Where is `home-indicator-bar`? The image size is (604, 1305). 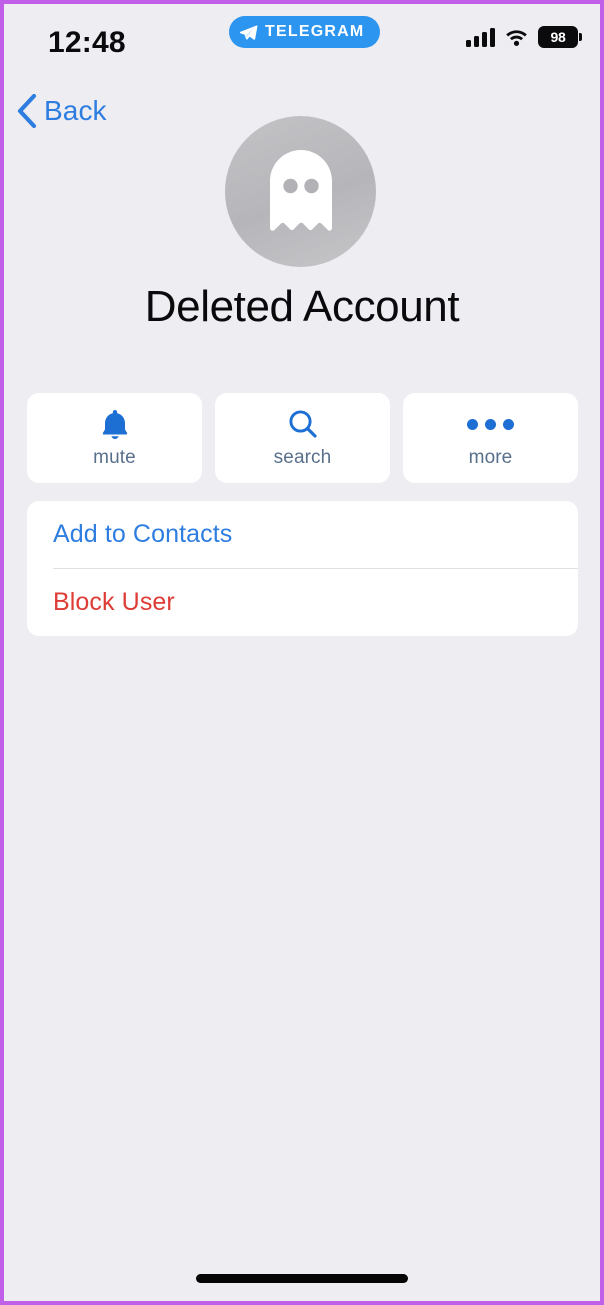 home-indicator-bar is located at coordinates (302, 1278).